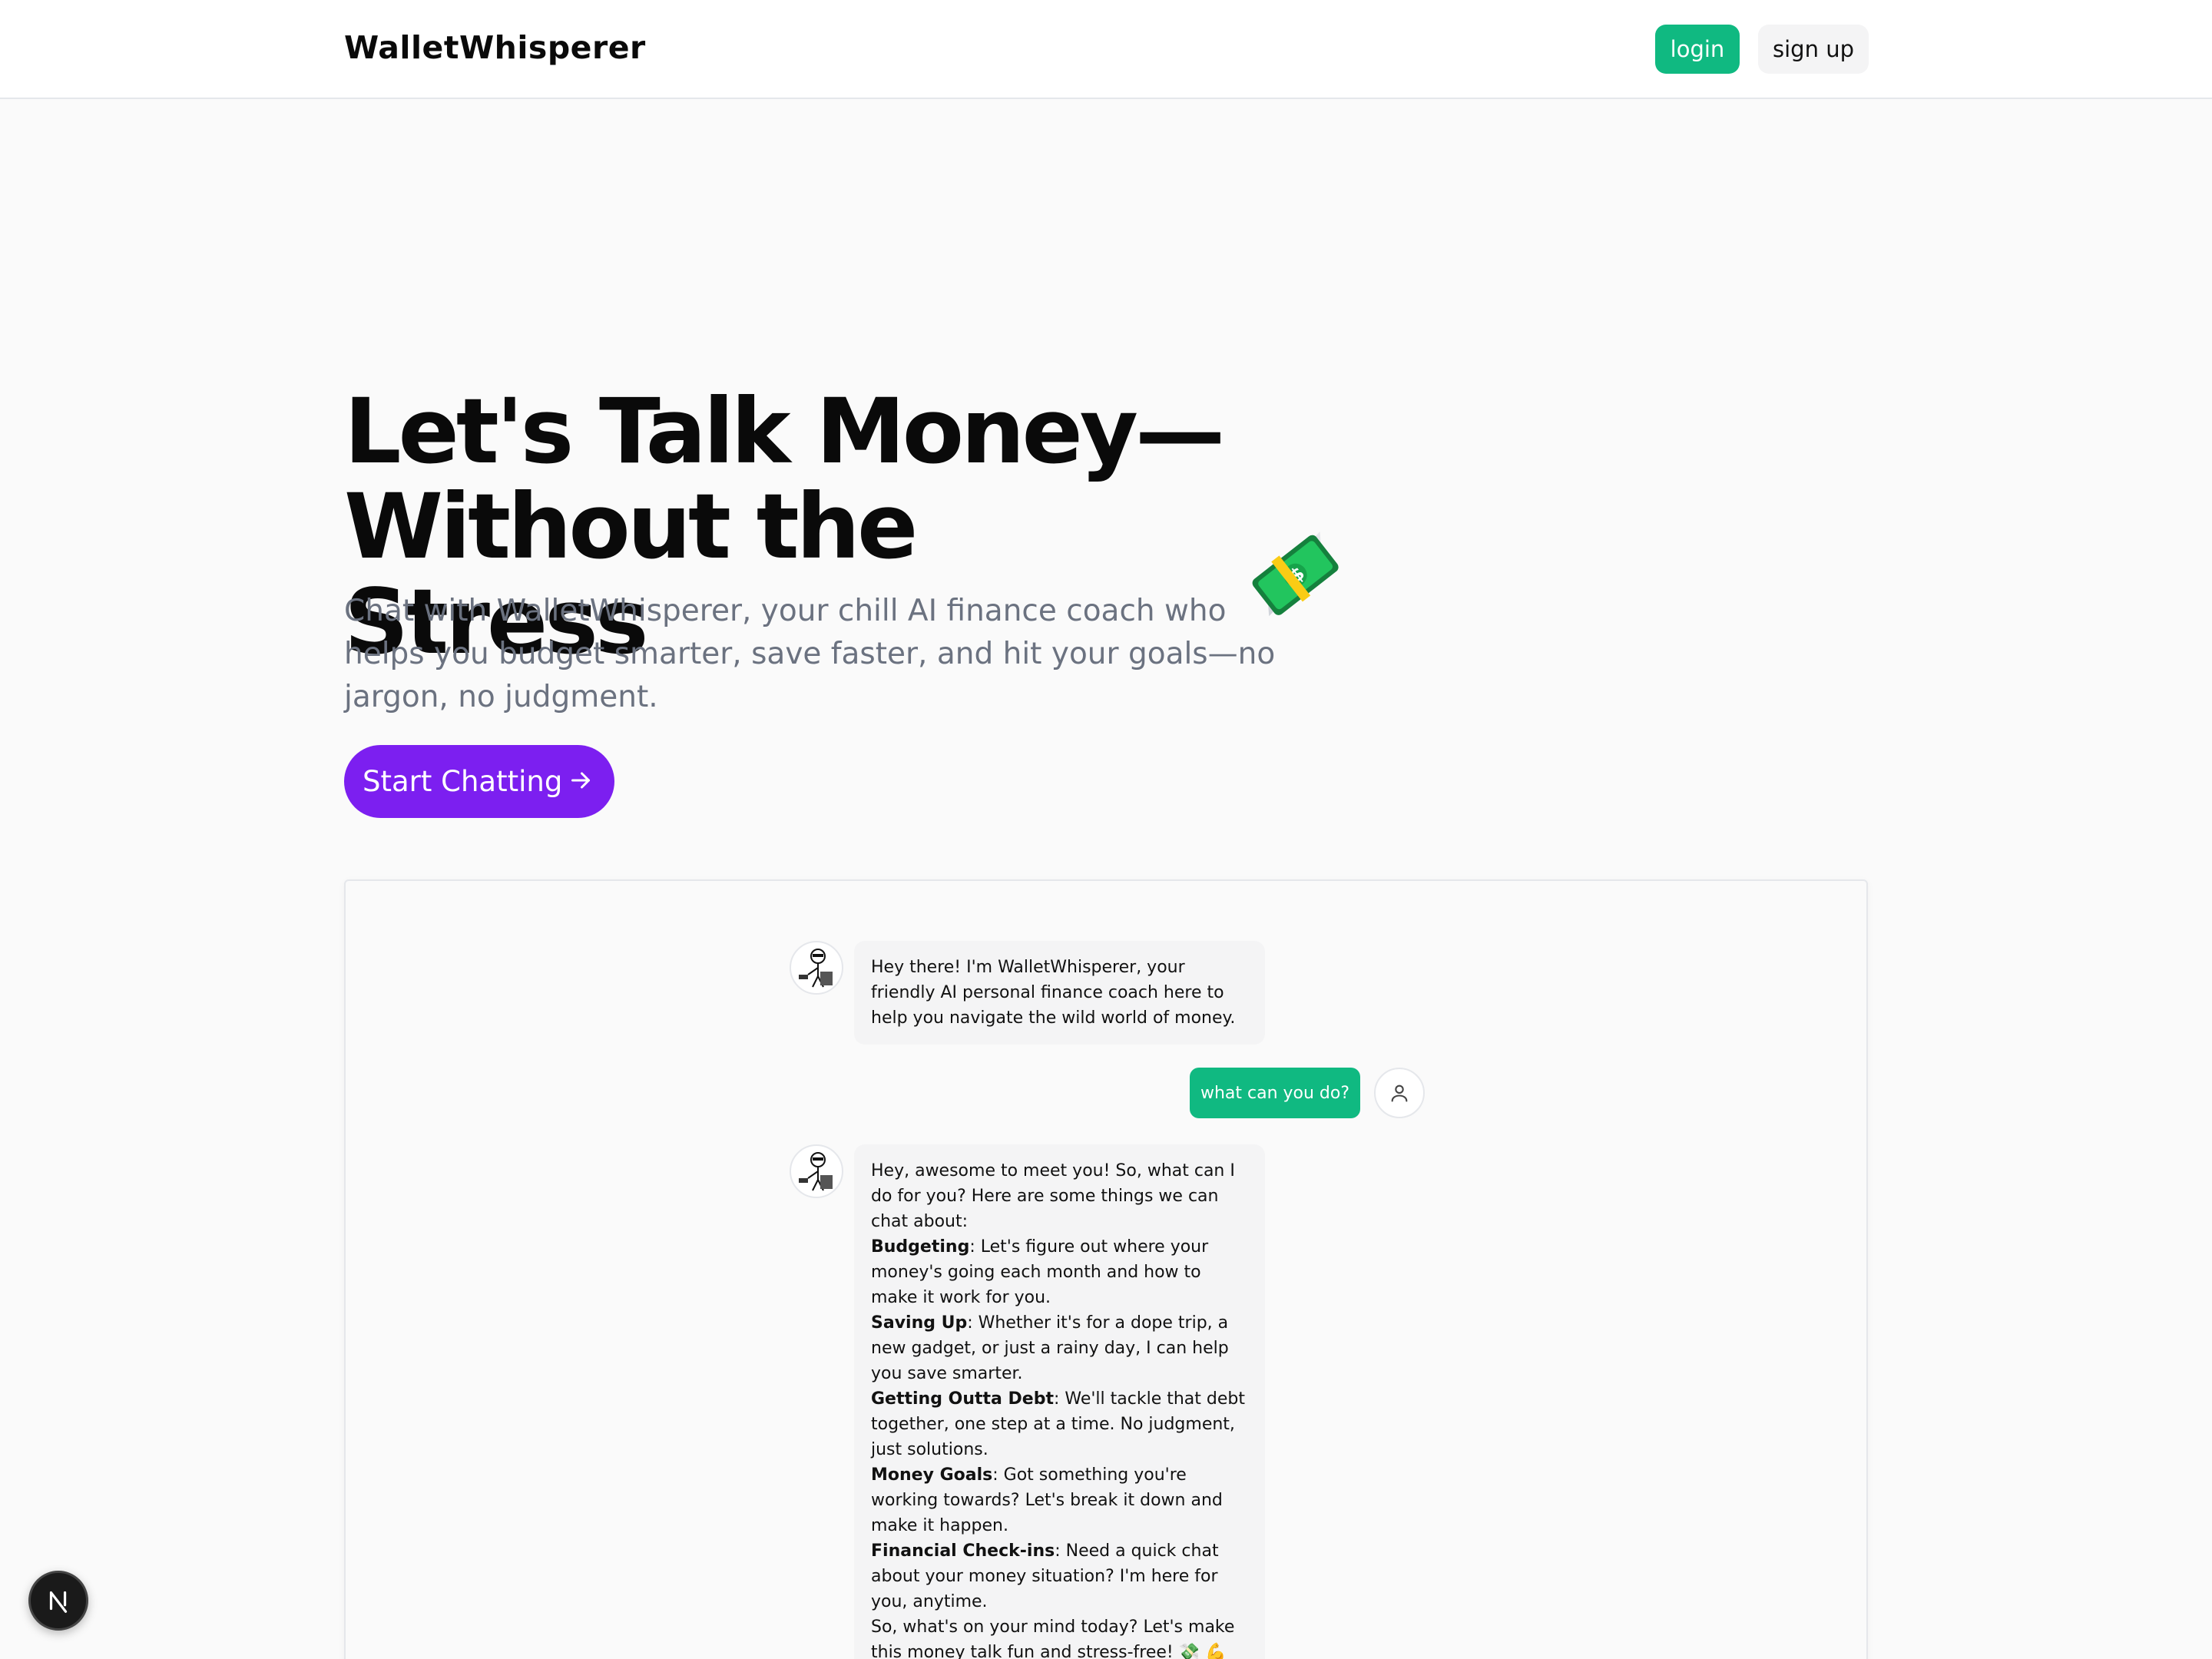 The image size is (2212, 1659). What do you see at coordinates (463, 781) in the screenshot?
I see `start-chatting-label: Start Chatting` at bounding box center [463, 781].